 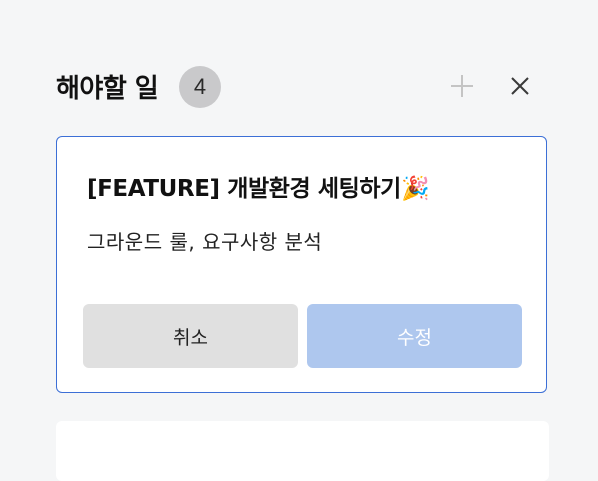 What do you see at coordinates (190, 336) in the screenshot?
I see `cancel-button: 취소` at bounding box center [190, 336].